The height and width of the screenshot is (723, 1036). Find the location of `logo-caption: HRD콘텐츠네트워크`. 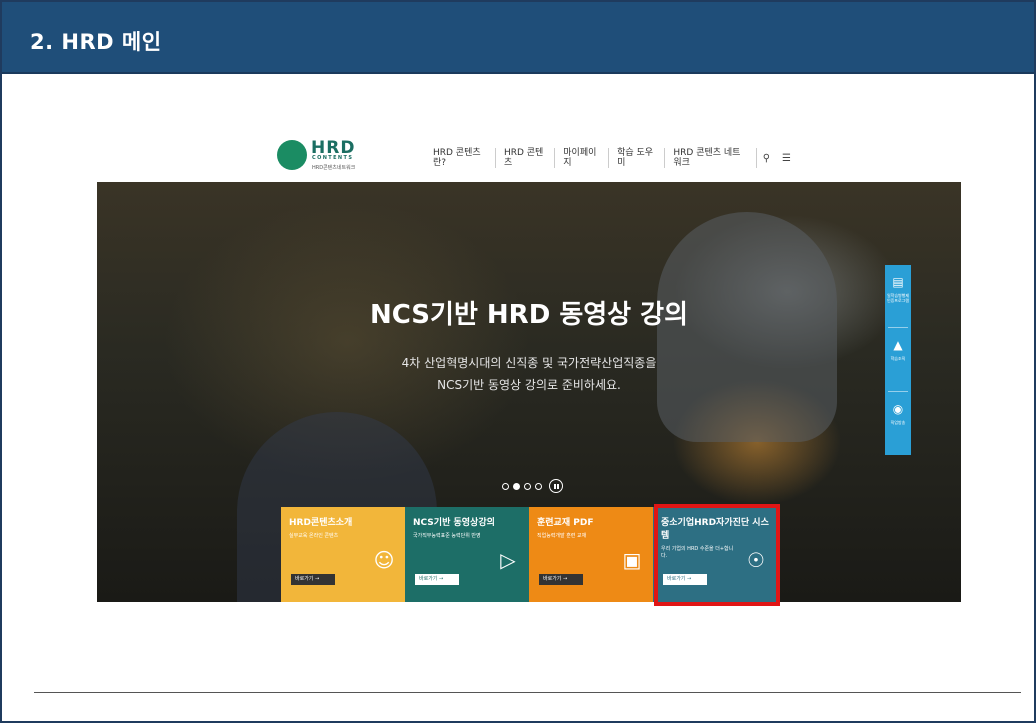

logo-caption: HRD콘텐츠네트워크 is located at coordinates (334, 168).